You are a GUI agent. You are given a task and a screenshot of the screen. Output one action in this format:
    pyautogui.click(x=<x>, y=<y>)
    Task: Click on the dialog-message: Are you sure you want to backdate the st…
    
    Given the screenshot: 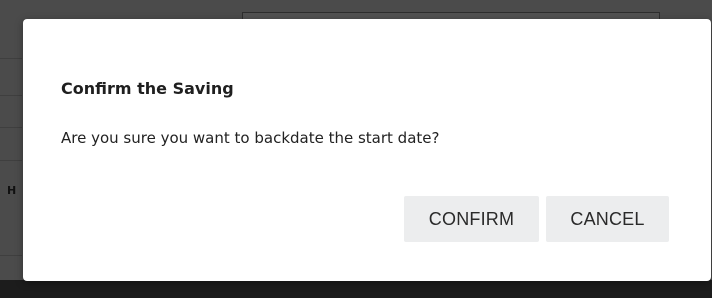 What is the action you would take?
    pyautogui.click(x=250, y=138)
    